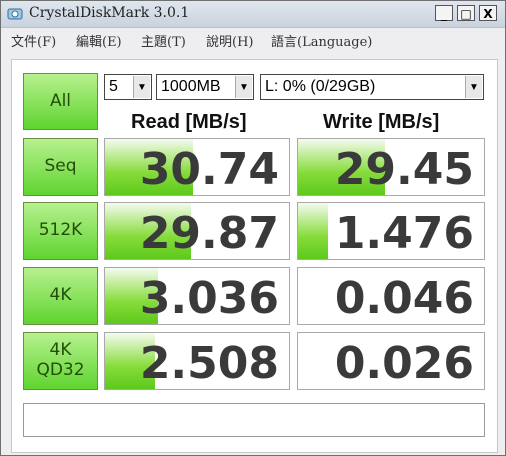 Image resolution: width=506 pixels, height=456 pixels. I want to click on seq-write-cell: 29.45, so click(391, 167).